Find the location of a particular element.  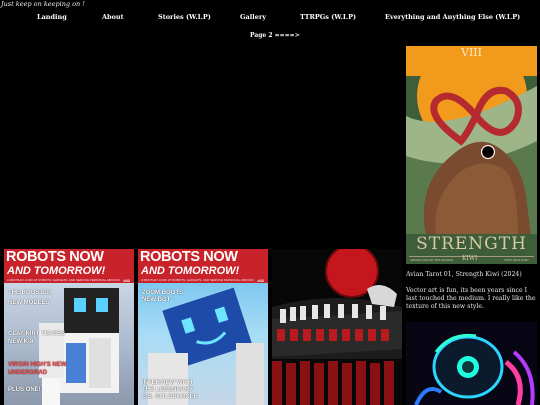

render-artwork is located at coordinates (337, 327).